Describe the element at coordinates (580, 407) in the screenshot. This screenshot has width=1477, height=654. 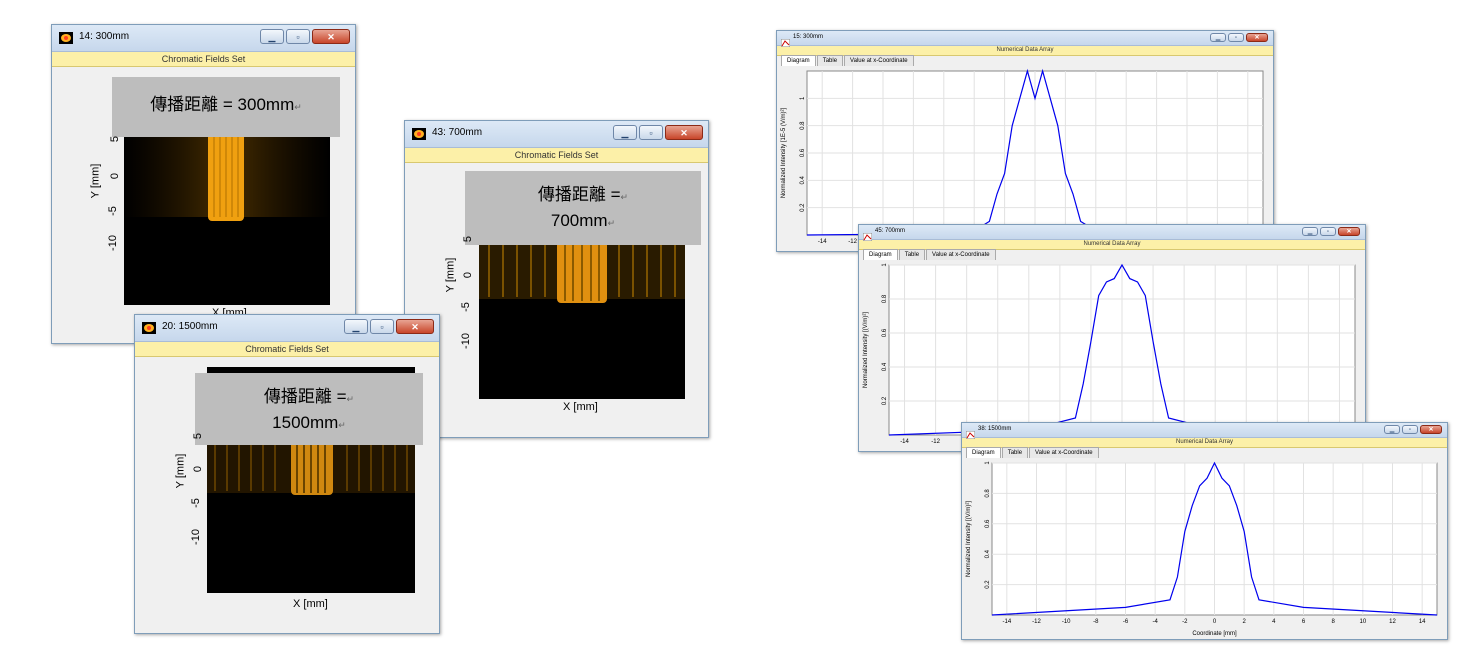
I see `x-axis-label: X [mm]` at that location.